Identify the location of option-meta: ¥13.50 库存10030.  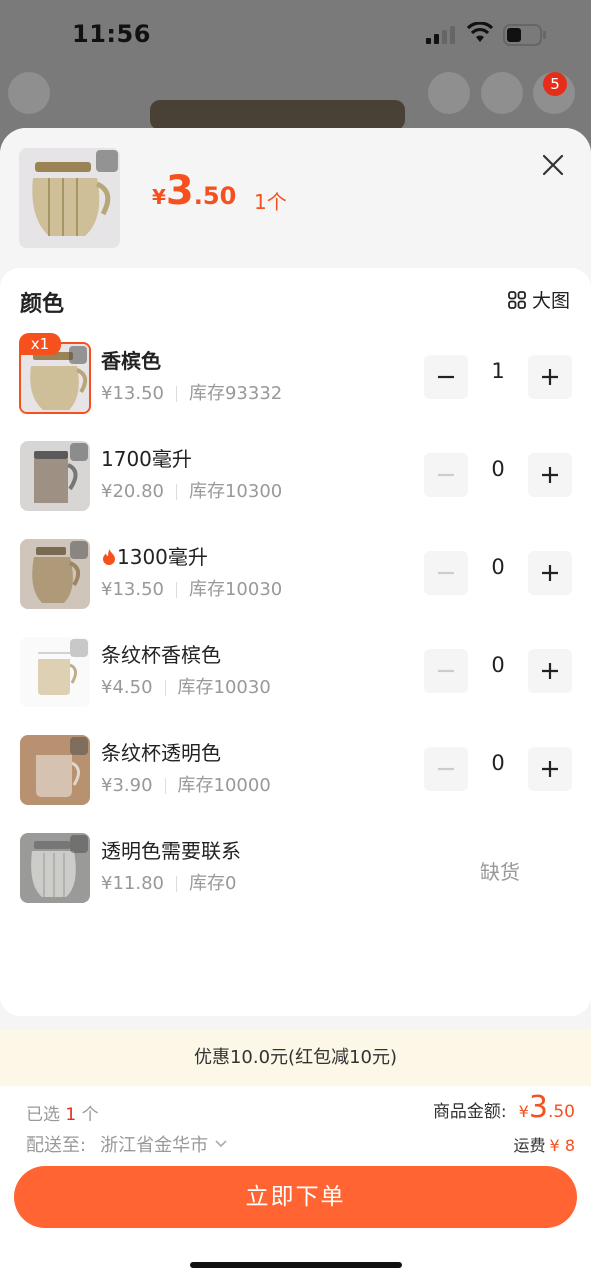
(191, 588).